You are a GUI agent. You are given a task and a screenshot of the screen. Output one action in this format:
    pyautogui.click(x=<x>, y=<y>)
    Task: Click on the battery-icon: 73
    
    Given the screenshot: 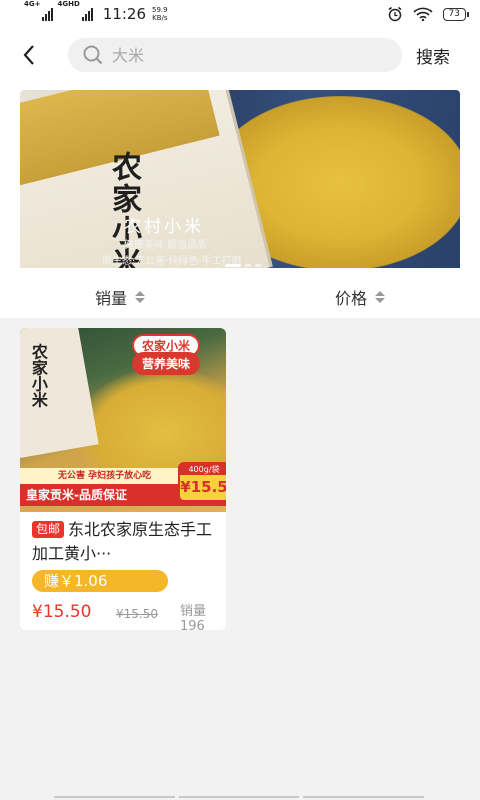 What is the action you would take?
    pyautogui.click(x=456, y=14)
    